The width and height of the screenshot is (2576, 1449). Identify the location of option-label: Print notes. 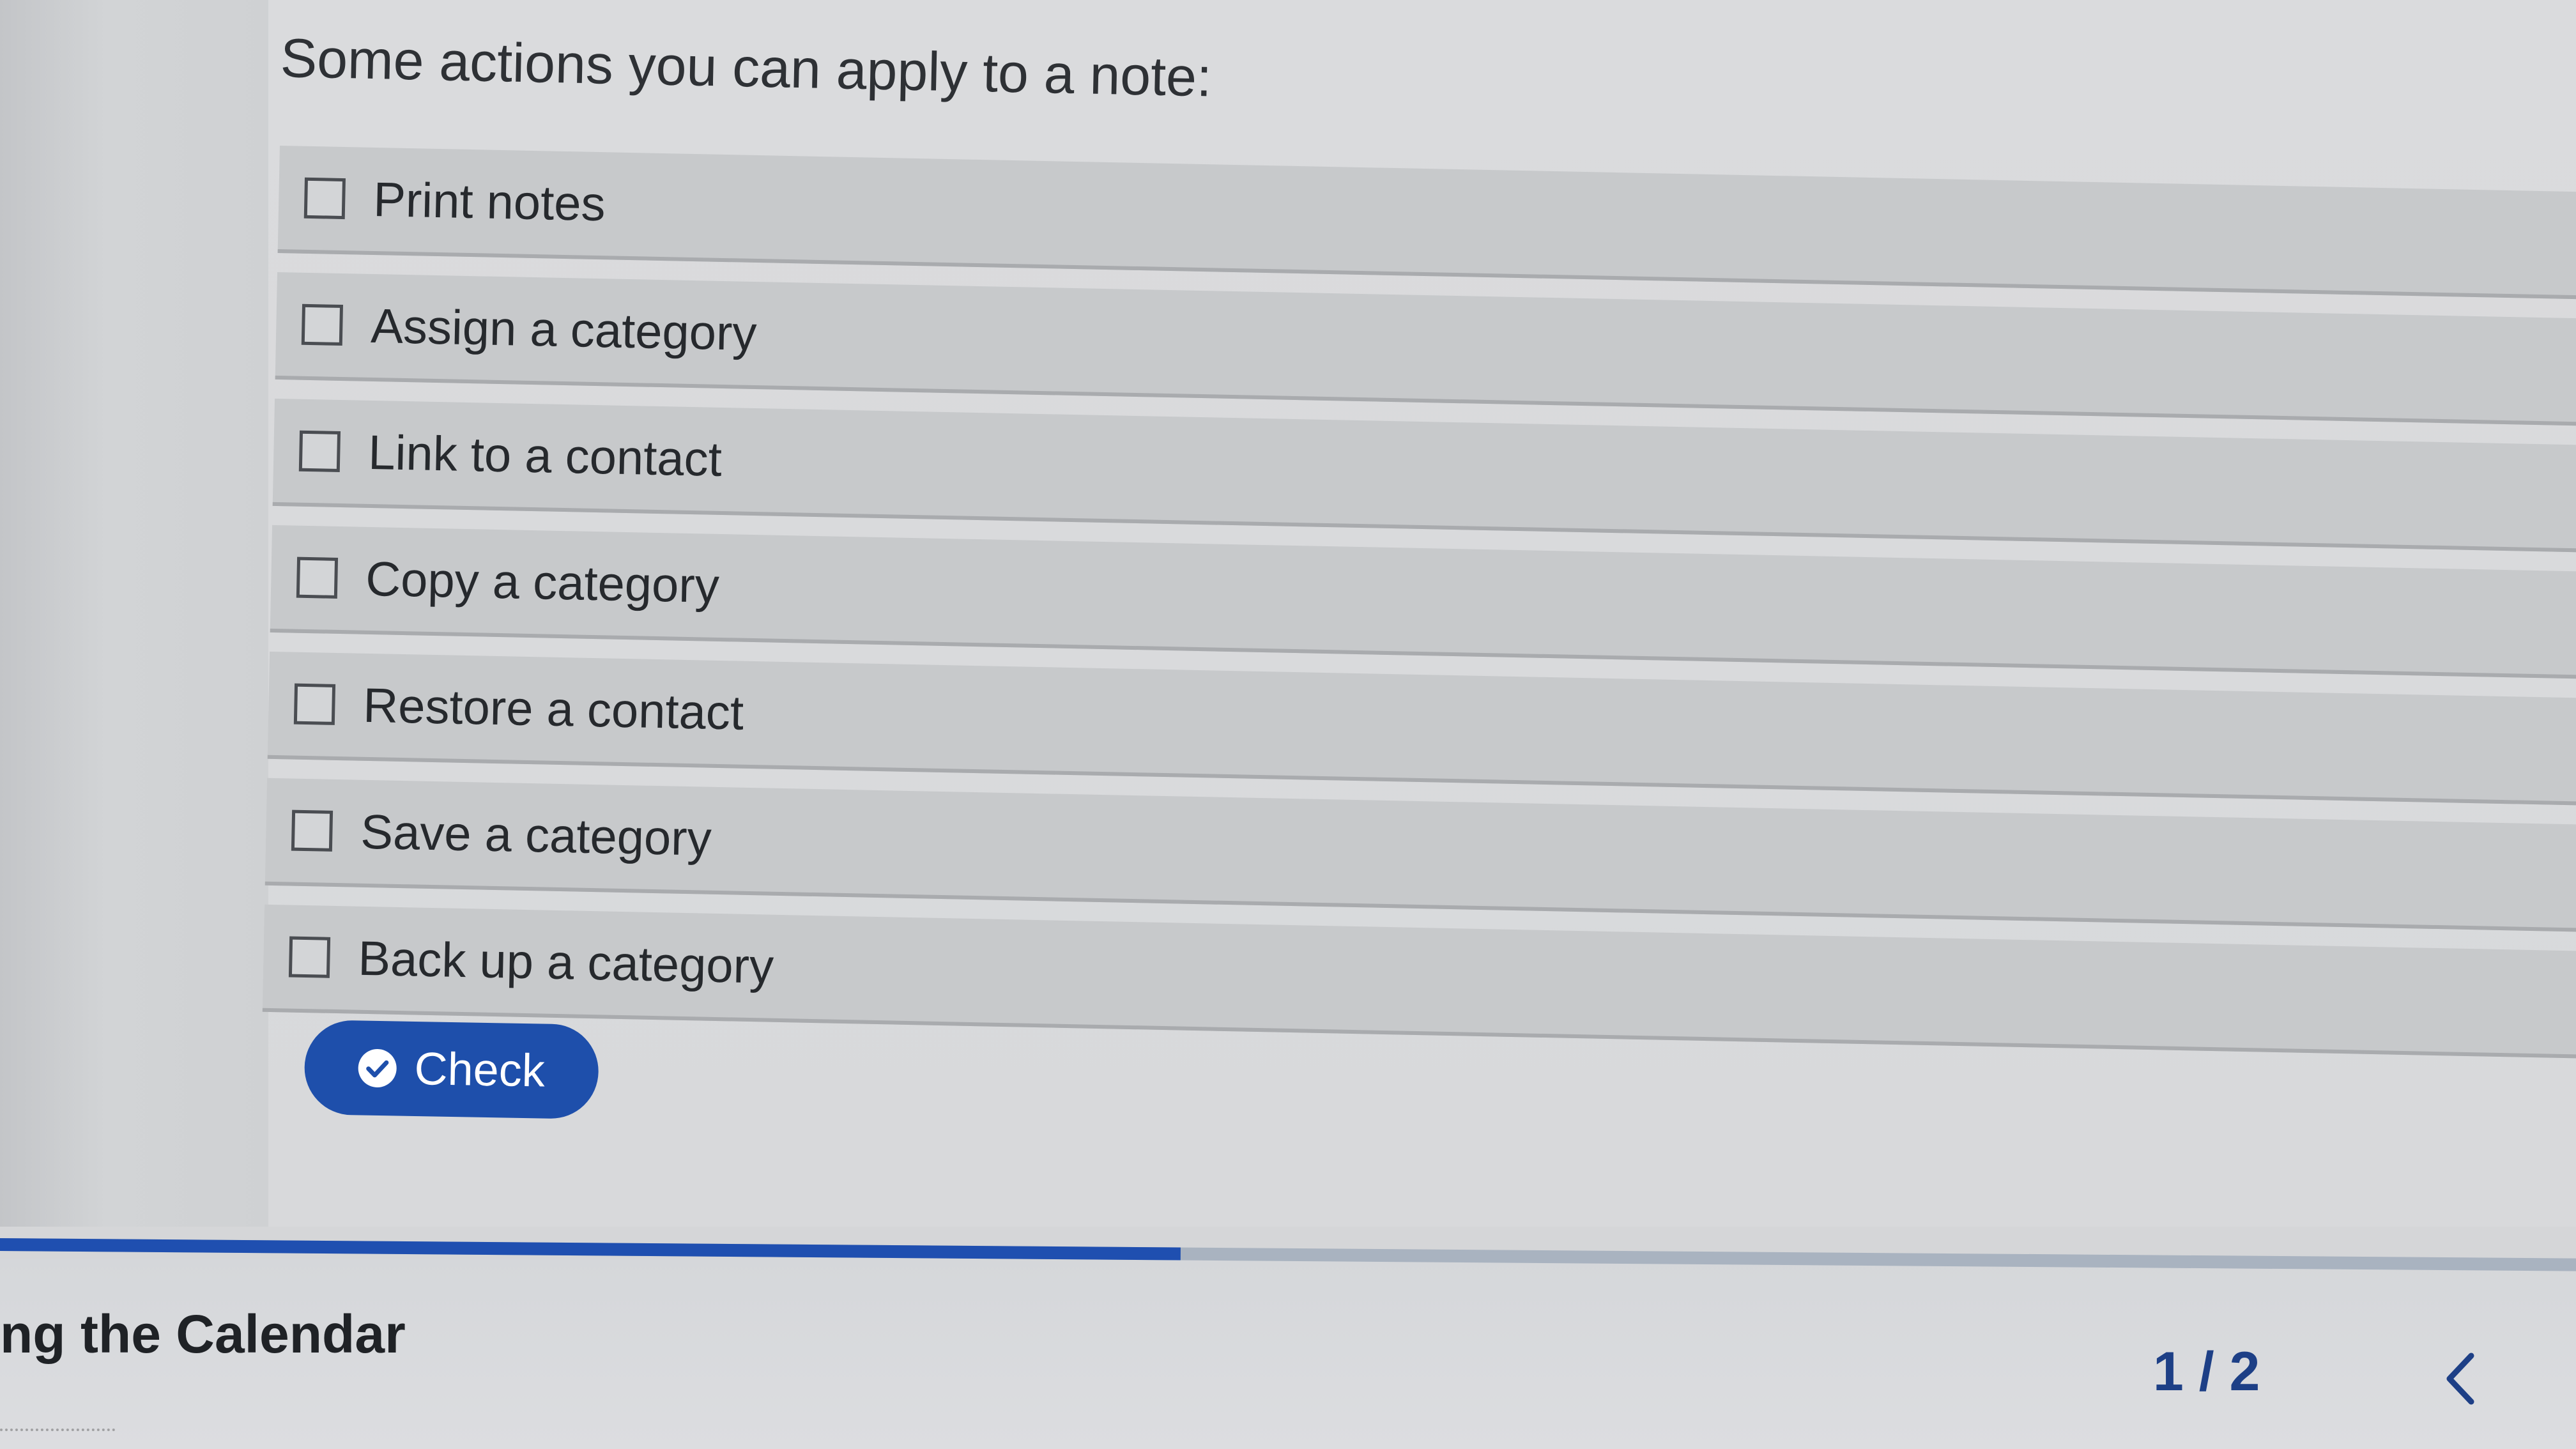
(489, 201).